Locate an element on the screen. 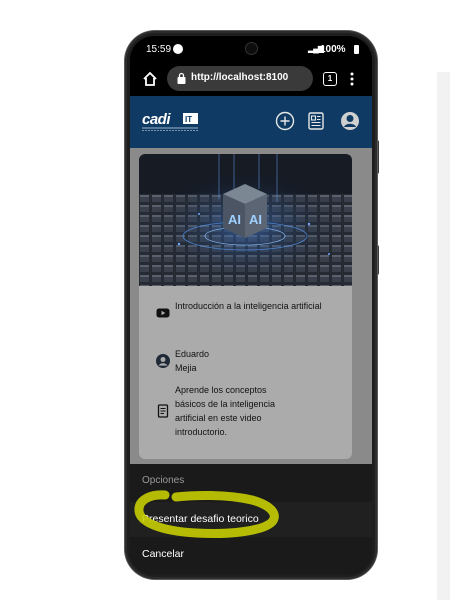  address-bar: http://localhost:8100 is located at coordinates (240, 78).